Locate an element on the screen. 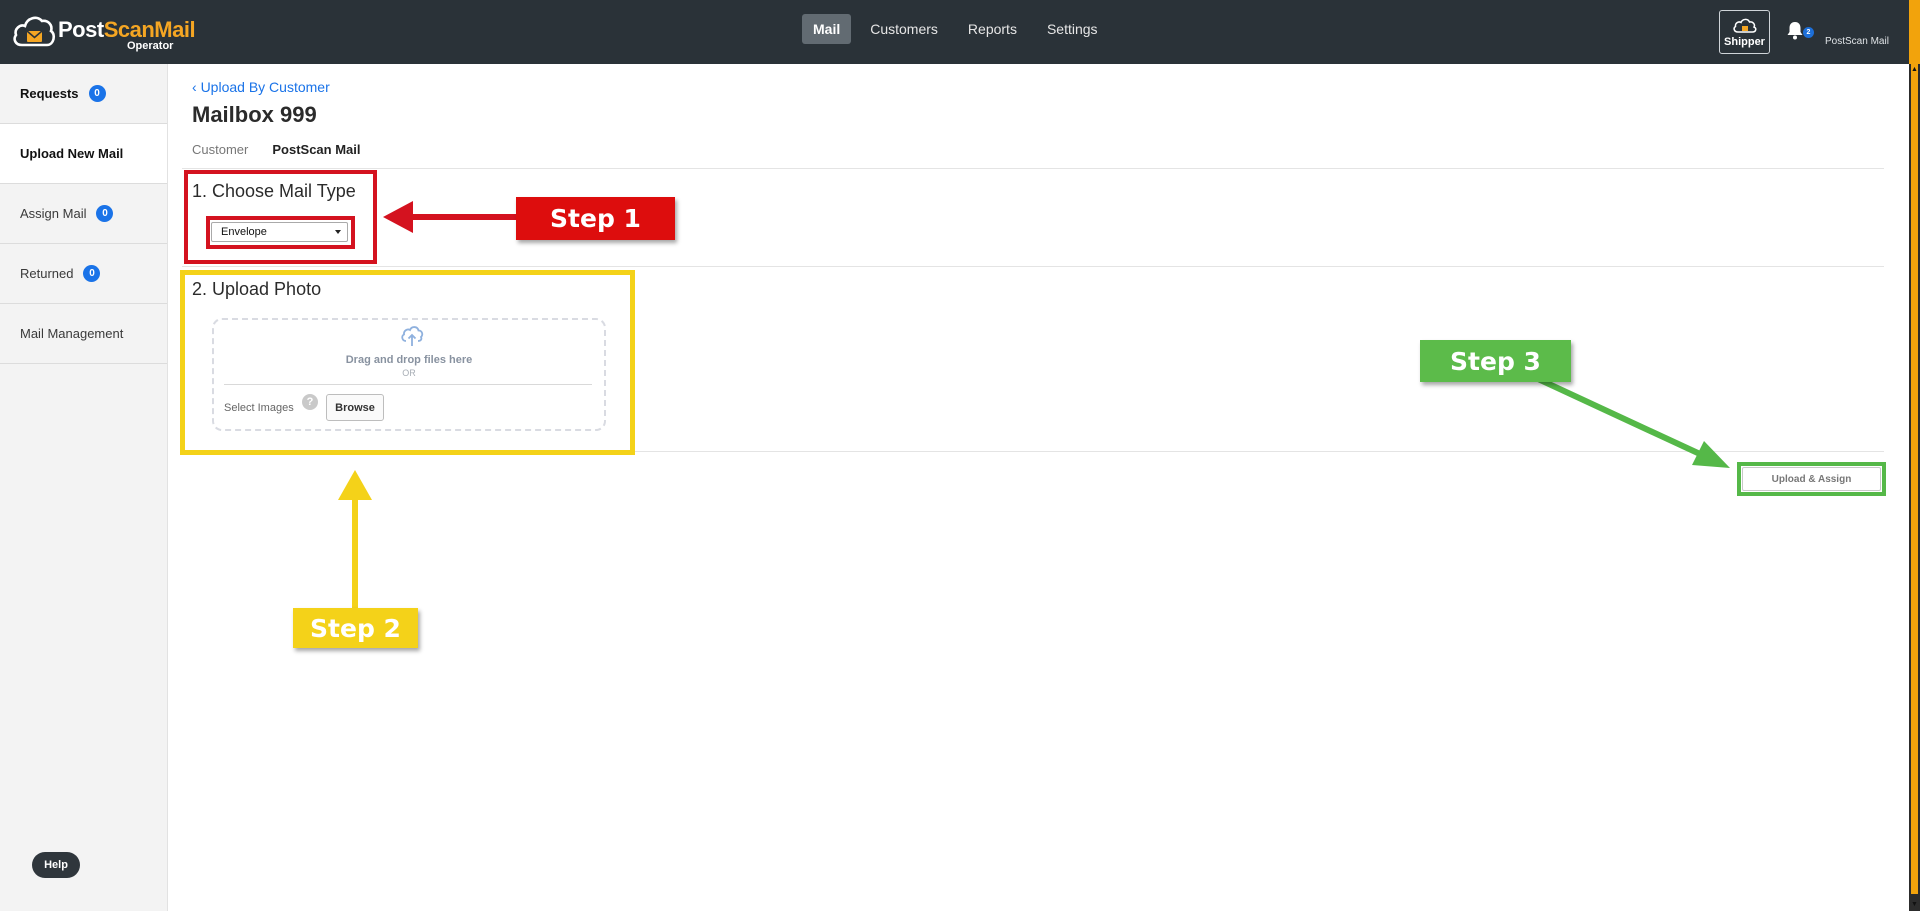 Image resolution: width=1920 pixels, height=911 pixels. step2-arrow-icon is located at coordinates (355, 540).